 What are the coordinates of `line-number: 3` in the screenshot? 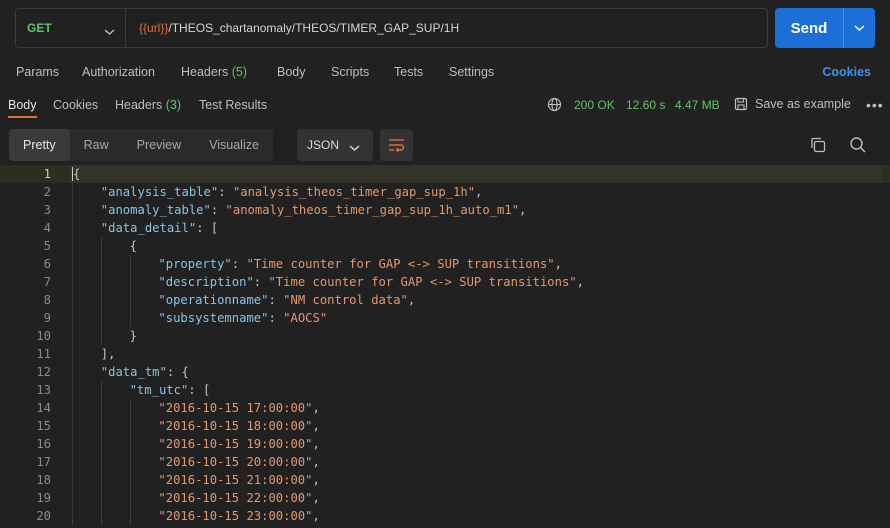 It's located at (47, 210).